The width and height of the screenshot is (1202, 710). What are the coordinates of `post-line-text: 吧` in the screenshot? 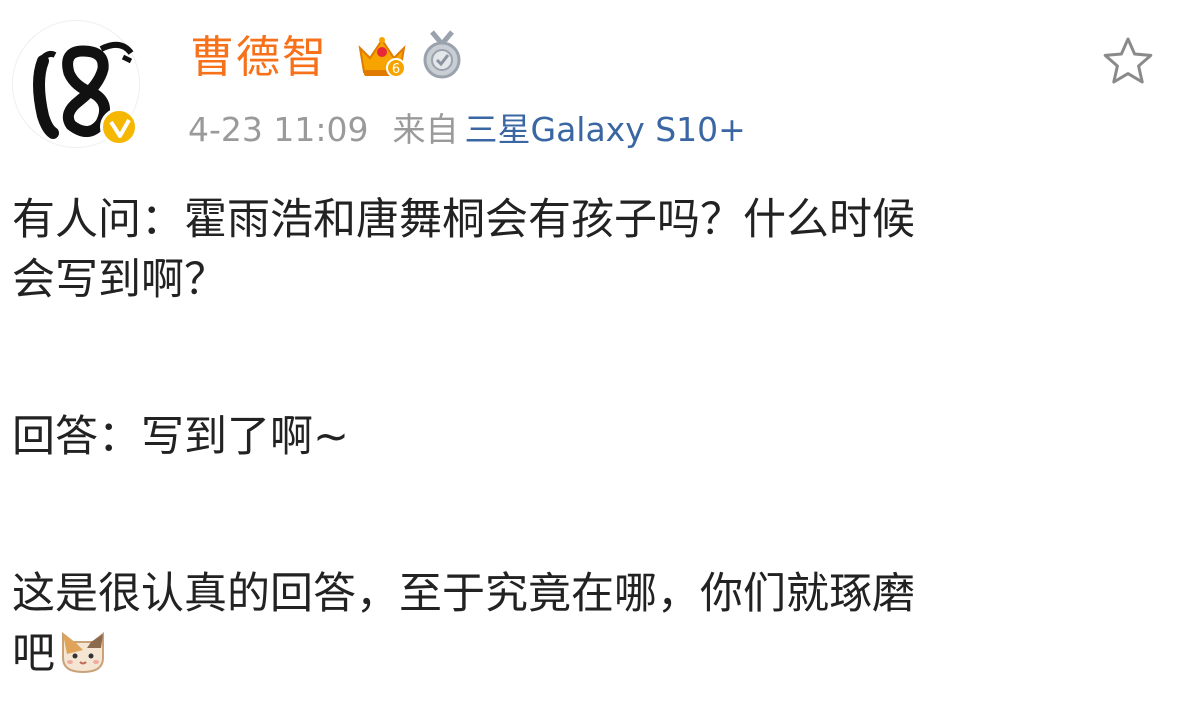 It's located at (33, 654).